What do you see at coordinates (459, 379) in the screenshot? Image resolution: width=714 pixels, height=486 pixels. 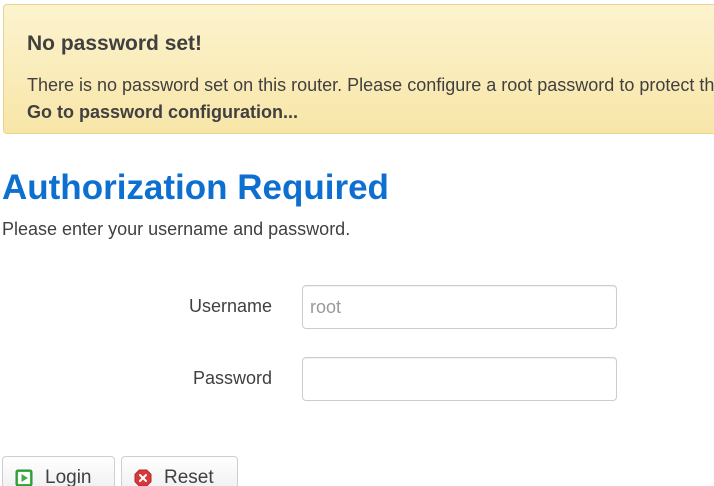 I see `password-input` at bounding box center [459, 379].